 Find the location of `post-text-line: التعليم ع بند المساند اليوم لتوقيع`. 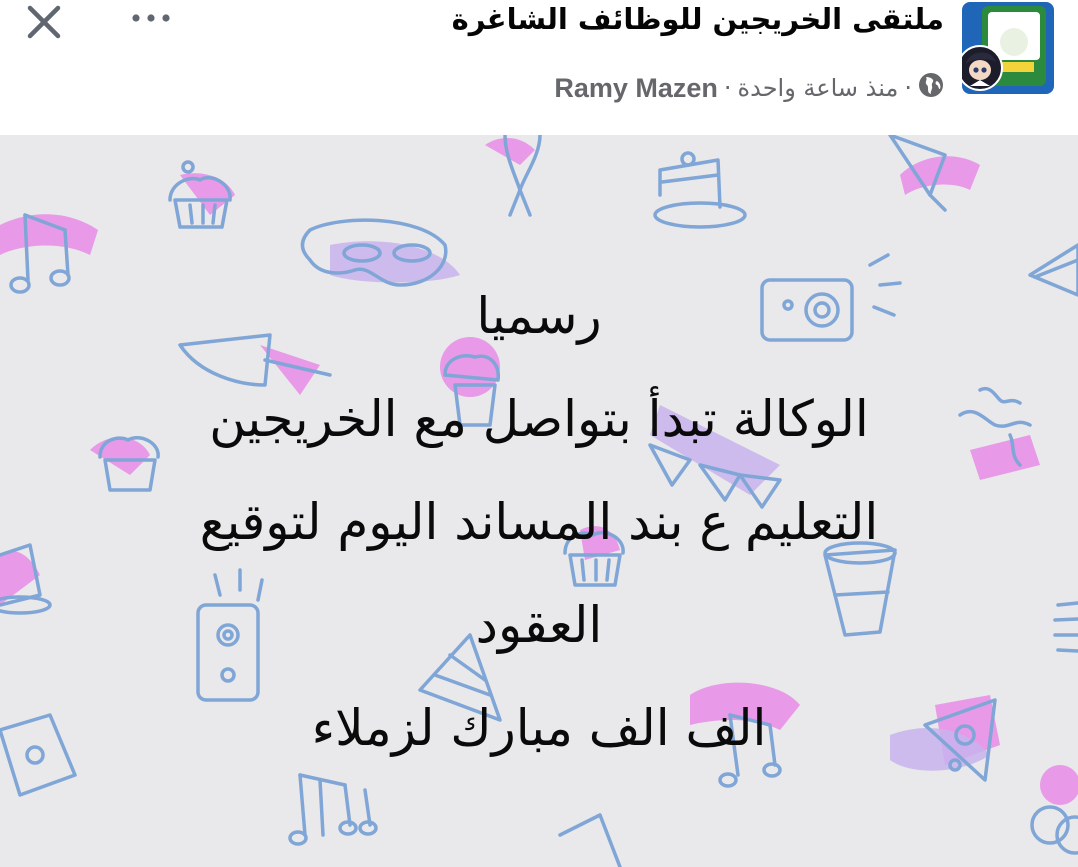

post-text-line: التعليم ع بند المساند اليوم لتوقيع is located at coordinates (539, 522).